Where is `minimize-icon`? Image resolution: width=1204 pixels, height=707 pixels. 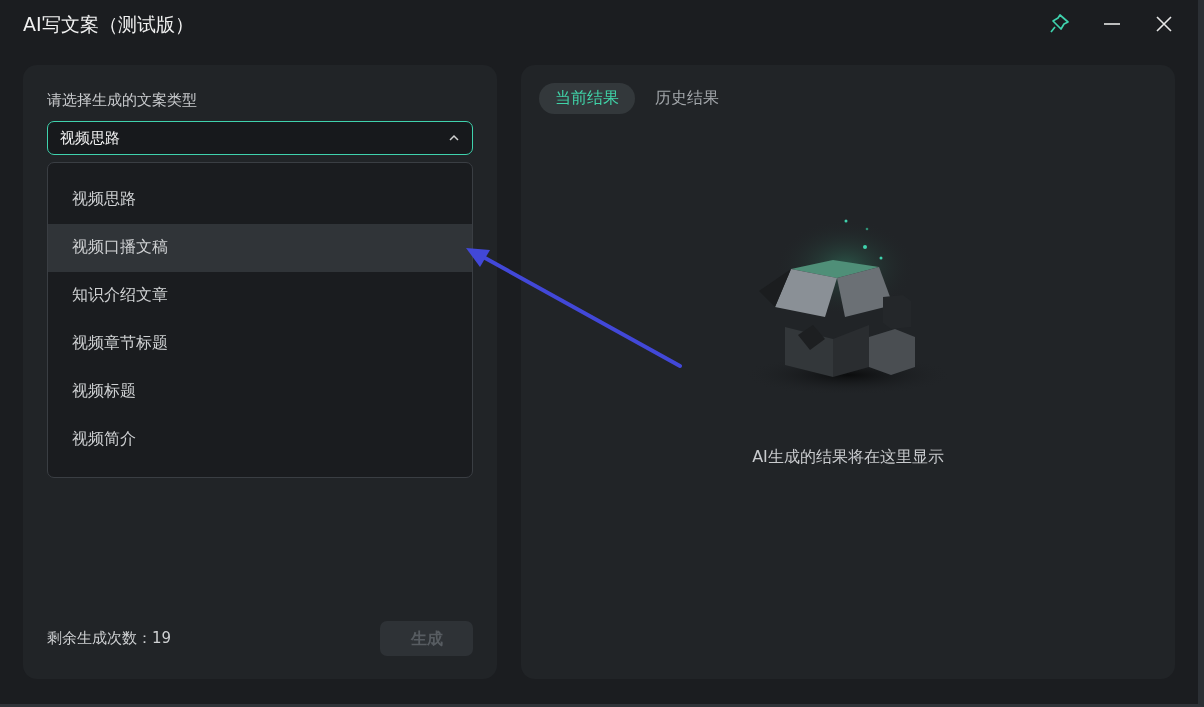
minimize-icon is located at coordinates (1112, 23).